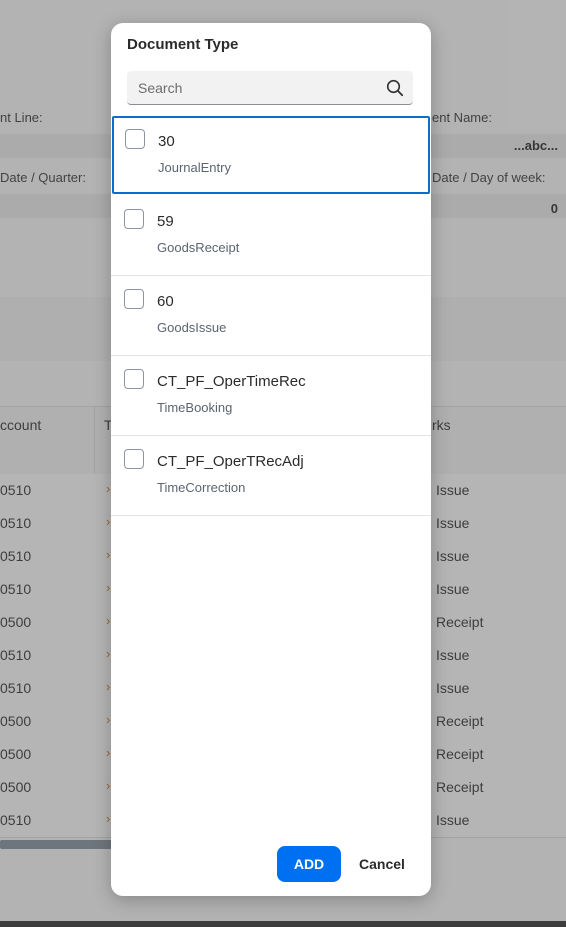 The width and height of the screenshot is (566, 927). What do you see at coordinates (395, 88) in the screenshot?
I see `search-icon` at bounding box center [395, 88].